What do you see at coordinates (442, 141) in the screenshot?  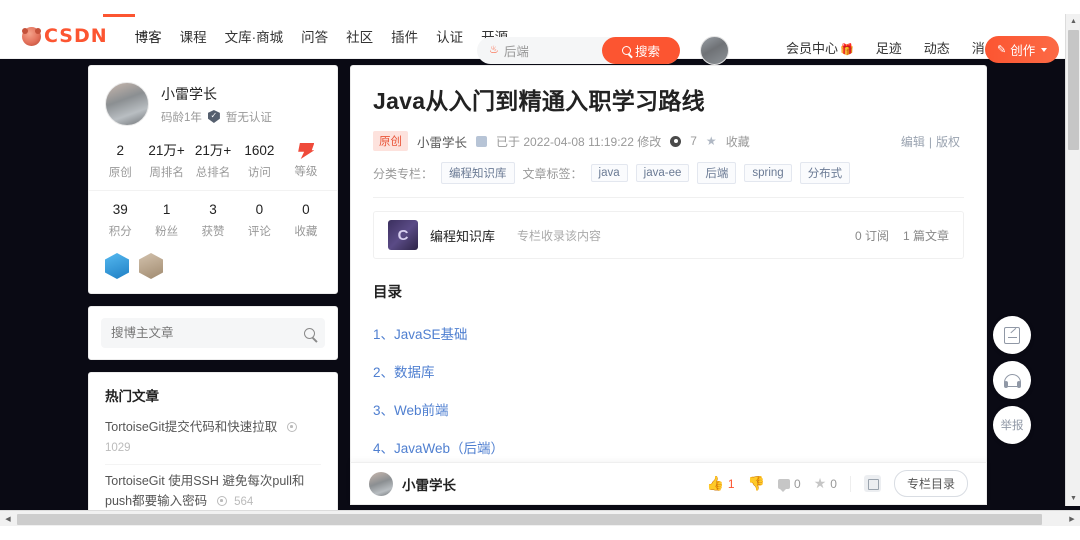 I see `article-author: 小雷学长` at bounding box center [442, 141].